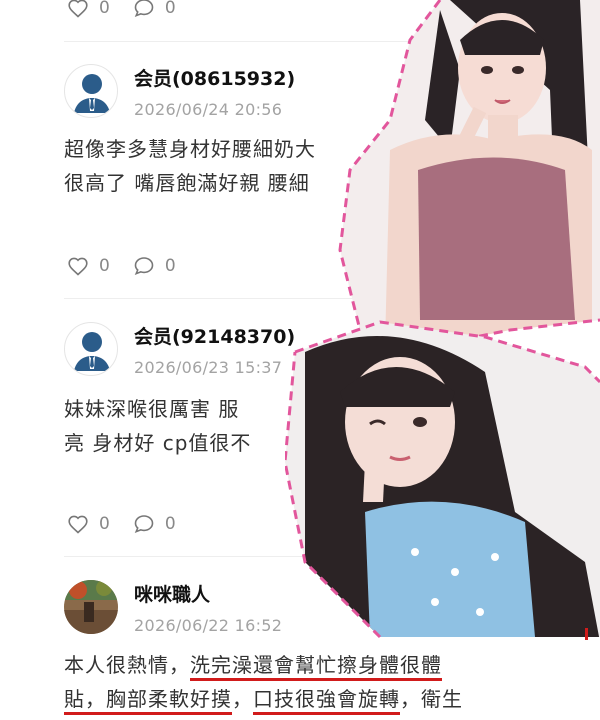 This screenshot has width=600, height=720. I want to click on comment-username: 会员(92148370), so click(214, 335).